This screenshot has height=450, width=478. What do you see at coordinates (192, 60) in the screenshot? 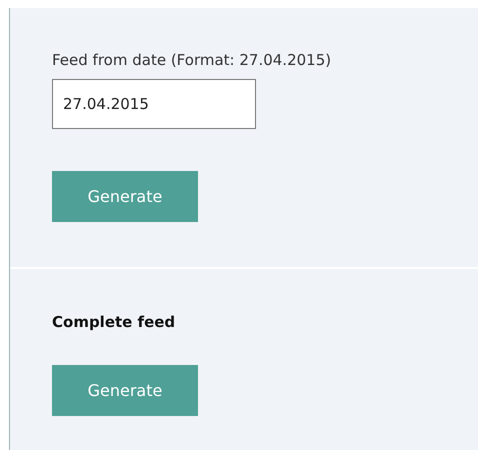
I see `field-label: Feed from date (Format: 27.04.2015)` at bounding box center [192, 60].